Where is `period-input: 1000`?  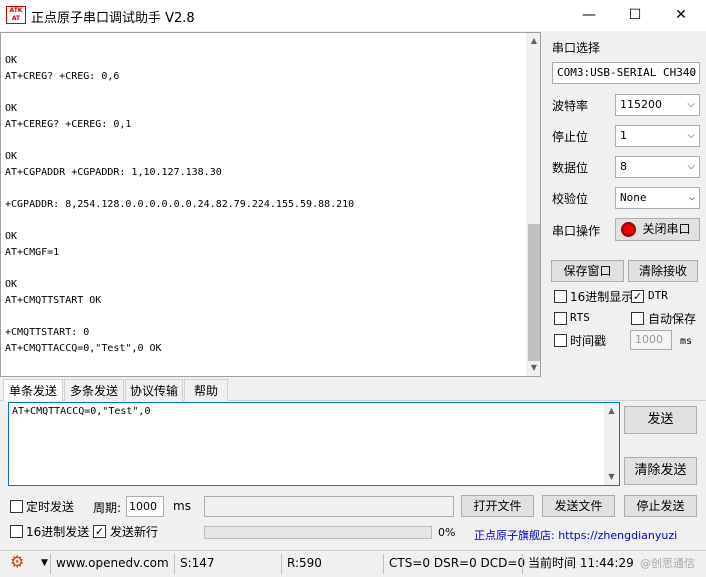 period-input: 1000 is located at coordinates (145, 506).